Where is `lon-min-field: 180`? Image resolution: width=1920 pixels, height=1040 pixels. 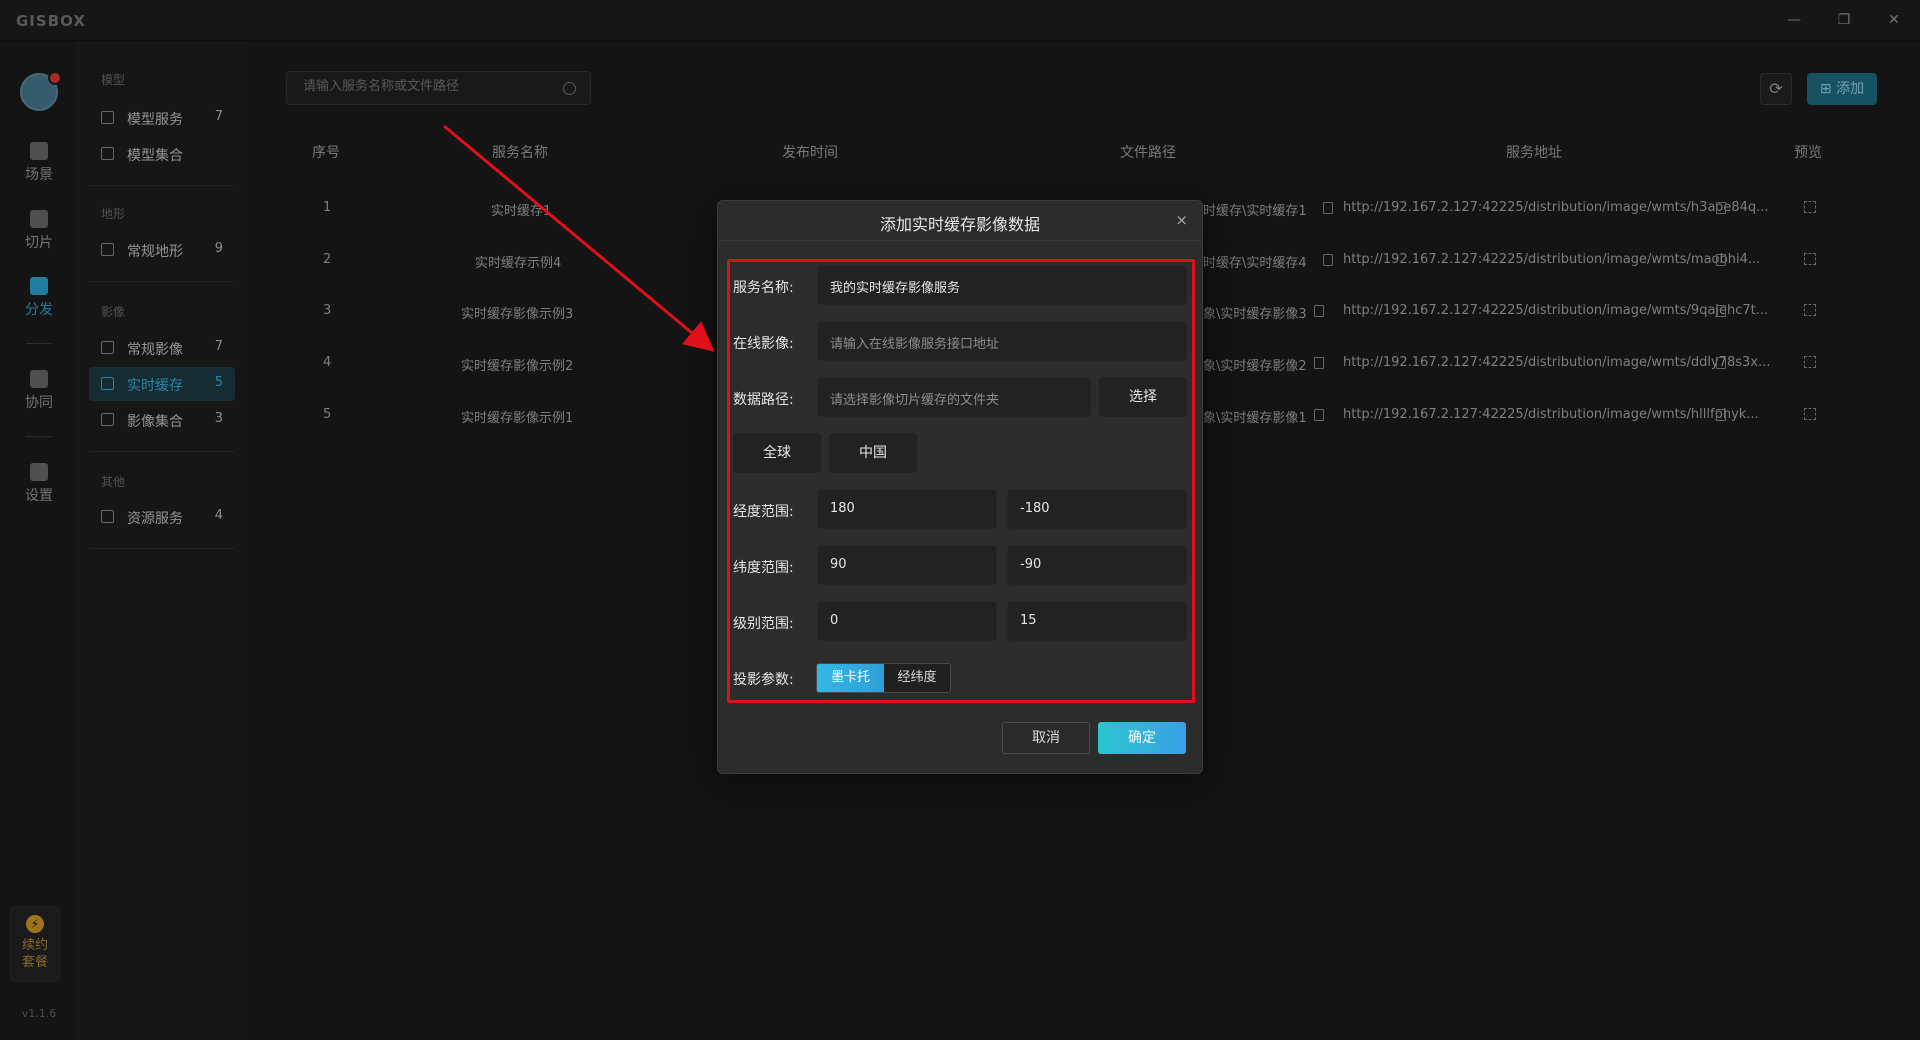
lon-min-field: 180 is located at coordinates (907, 509).